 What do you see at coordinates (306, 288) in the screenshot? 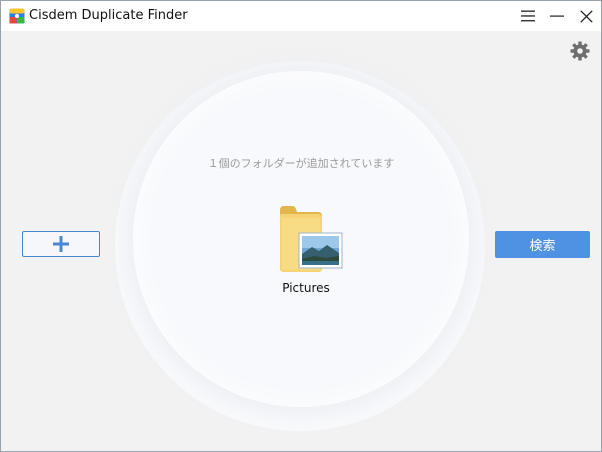
I see `folder-label: Pictures` at bounding box center [306, 288].